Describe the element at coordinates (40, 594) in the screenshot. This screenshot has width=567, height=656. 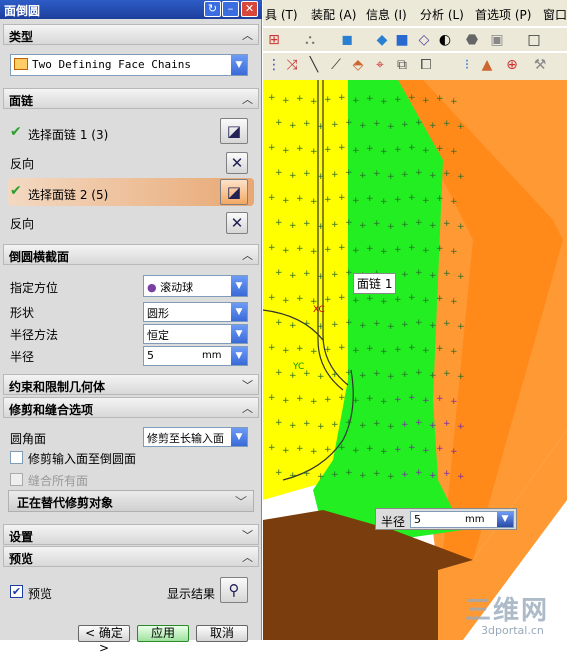
I see `preview-label: 预览` at that location.